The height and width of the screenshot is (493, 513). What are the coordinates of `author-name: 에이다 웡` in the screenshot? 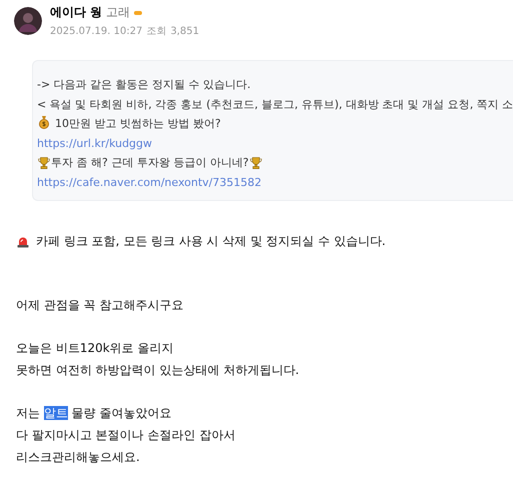 It's located at (76, 12).